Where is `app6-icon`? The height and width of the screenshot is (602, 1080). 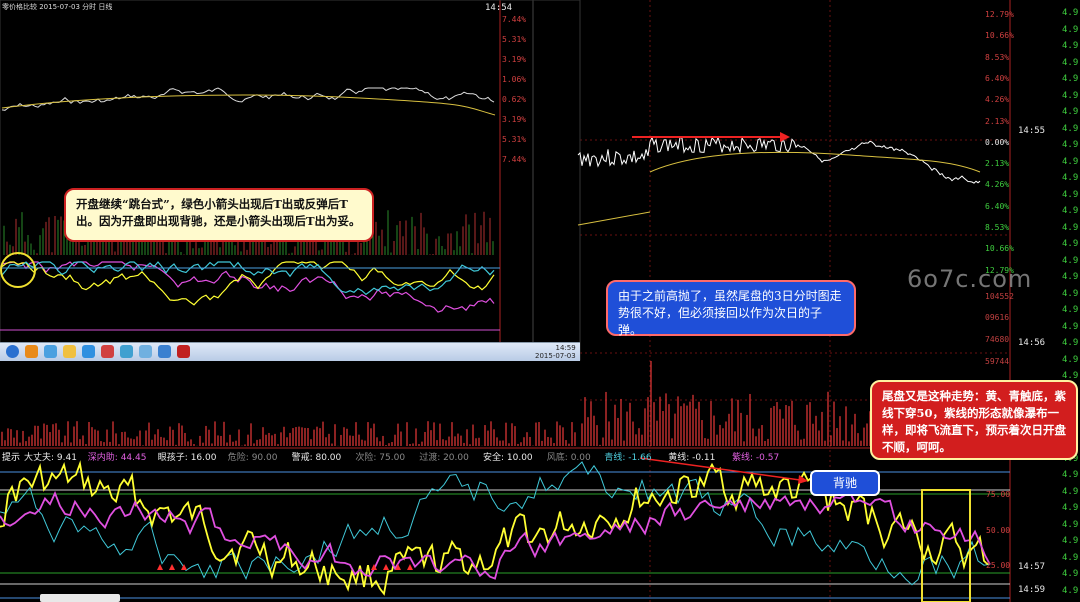 app6-icon is located at coordinates (183, 351).